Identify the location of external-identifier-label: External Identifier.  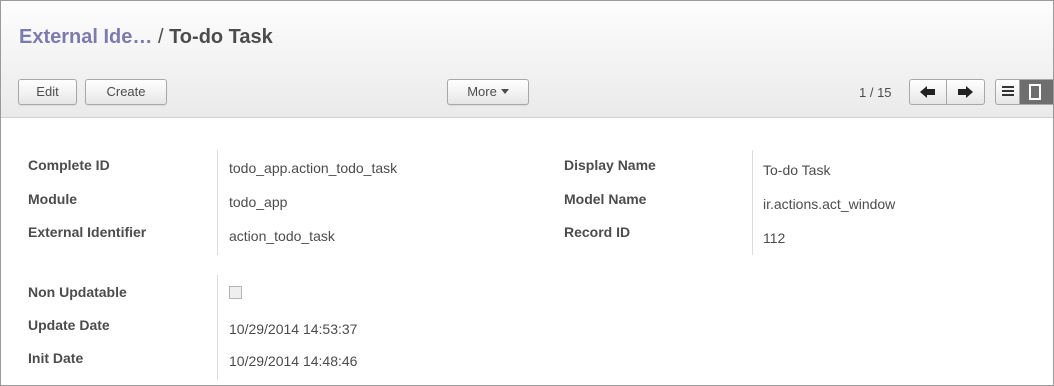
(87, 232).